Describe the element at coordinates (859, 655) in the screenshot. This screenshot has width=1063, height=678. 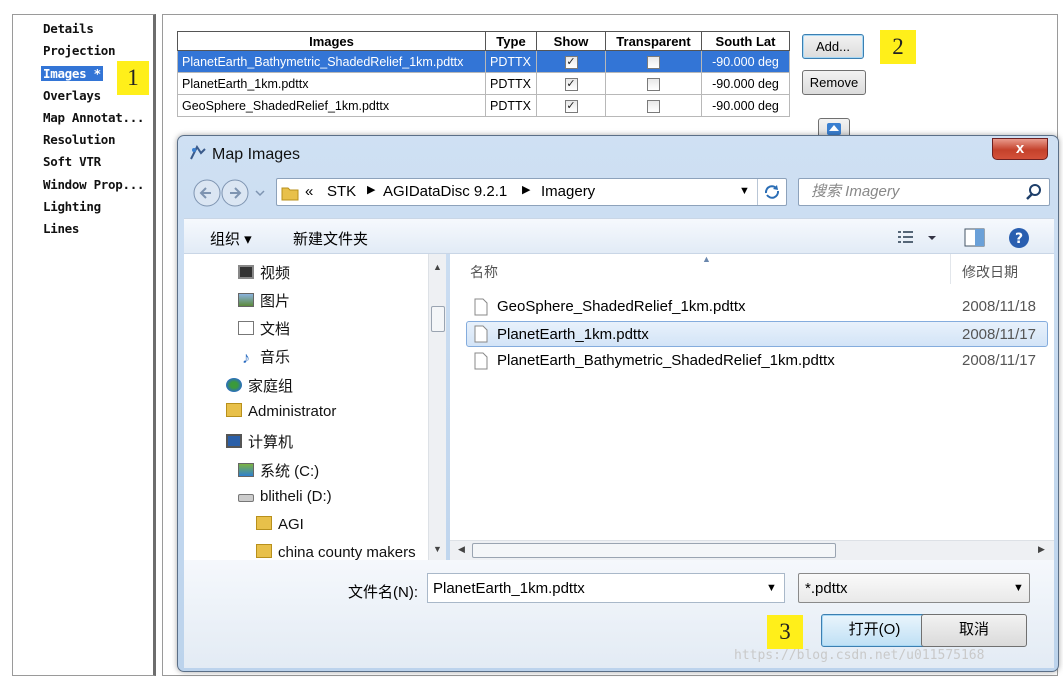
I see `watermark: https://blog.csdn.net/u011575168` at that location.